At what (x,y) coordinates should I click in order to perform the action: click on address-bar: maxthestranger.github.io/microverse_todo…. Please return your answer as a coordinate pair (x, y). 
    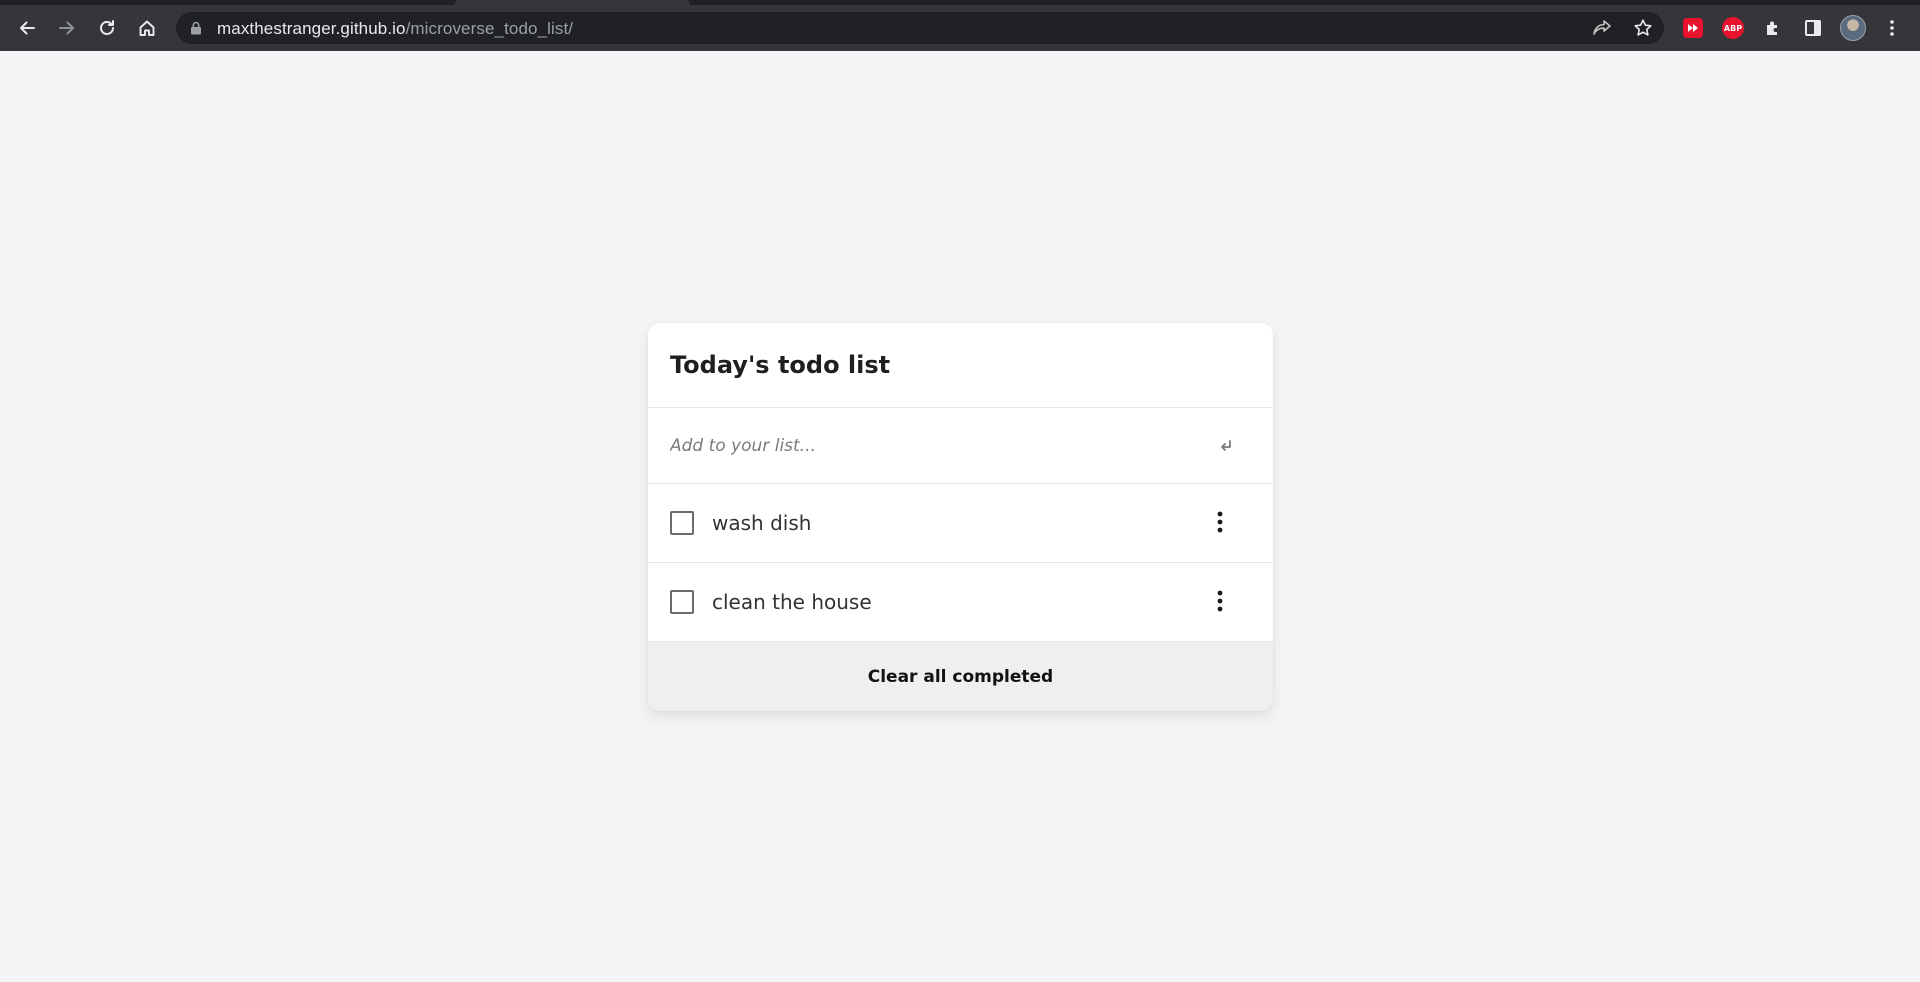
    Looking at the image, I should click on (920, 28).